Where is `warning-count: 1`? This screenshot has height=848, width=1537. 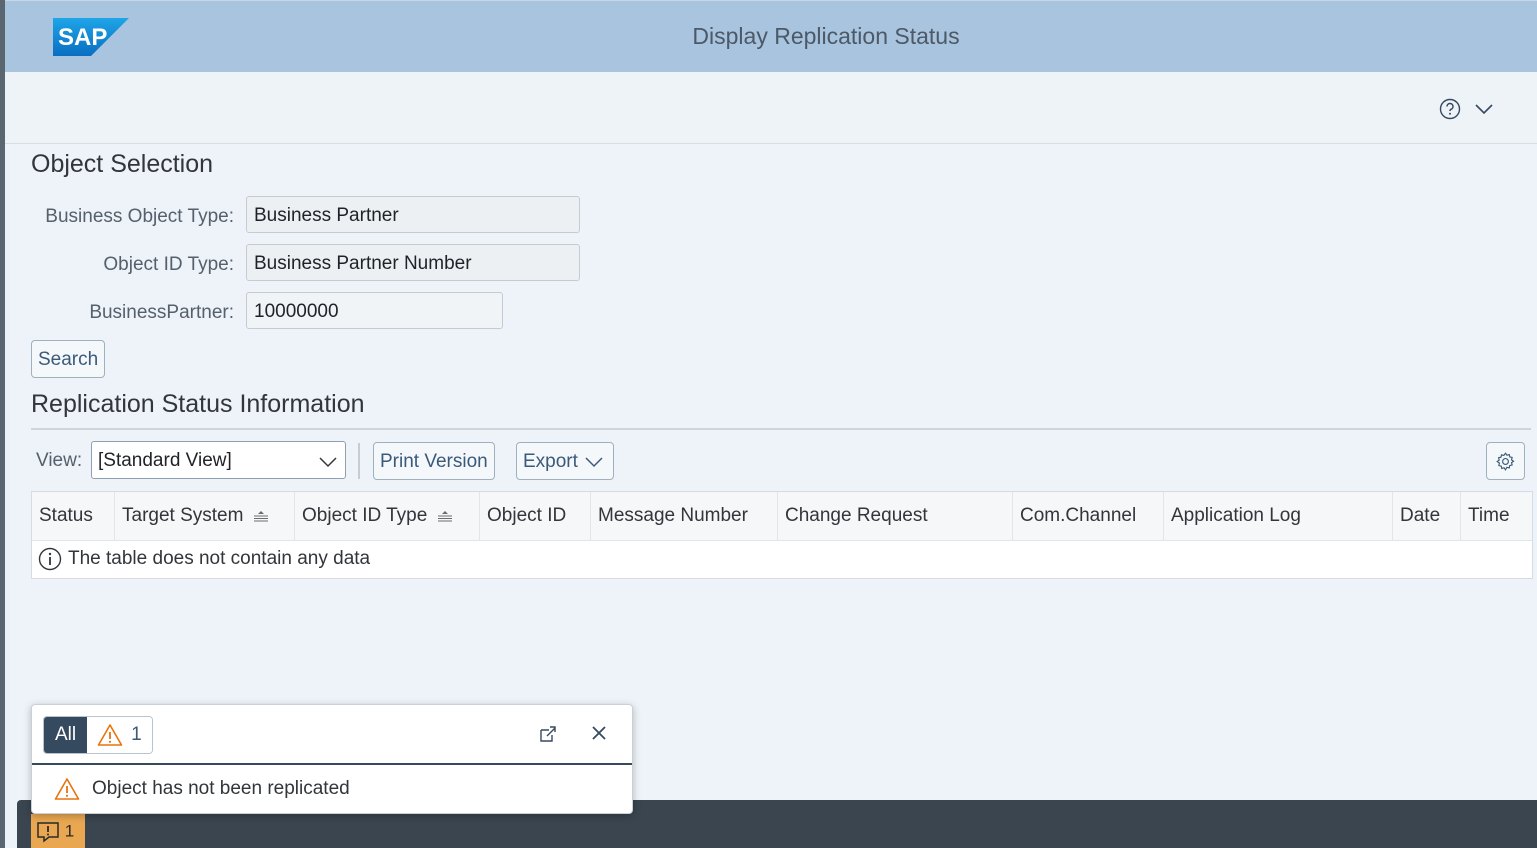 warning-count: 1 is located at coordinates (136, 734).